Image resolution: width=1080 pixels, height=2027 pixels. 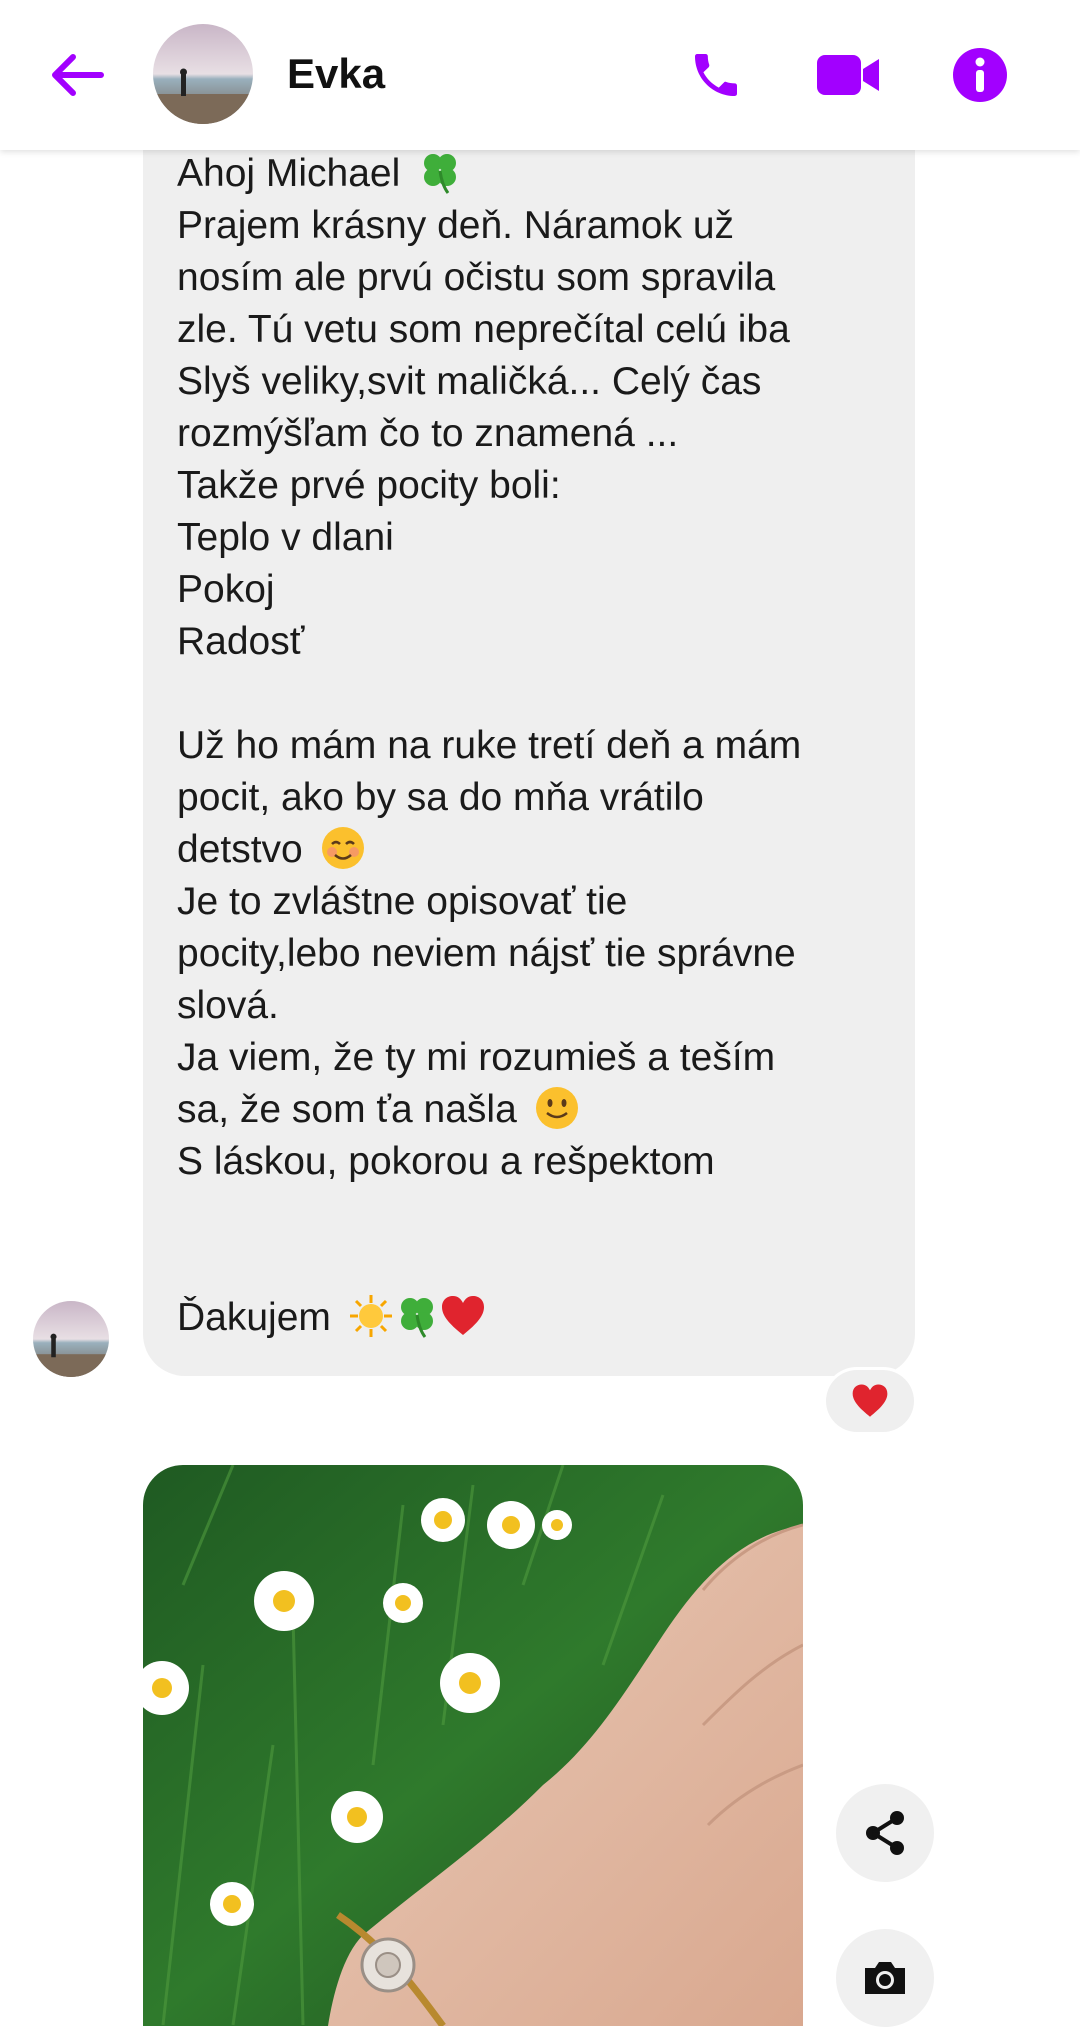 What do you see at coordinates (529, 1318) in the screenshot?
I see `message-line: Ďakujem` at bounding box center [529, 1318].